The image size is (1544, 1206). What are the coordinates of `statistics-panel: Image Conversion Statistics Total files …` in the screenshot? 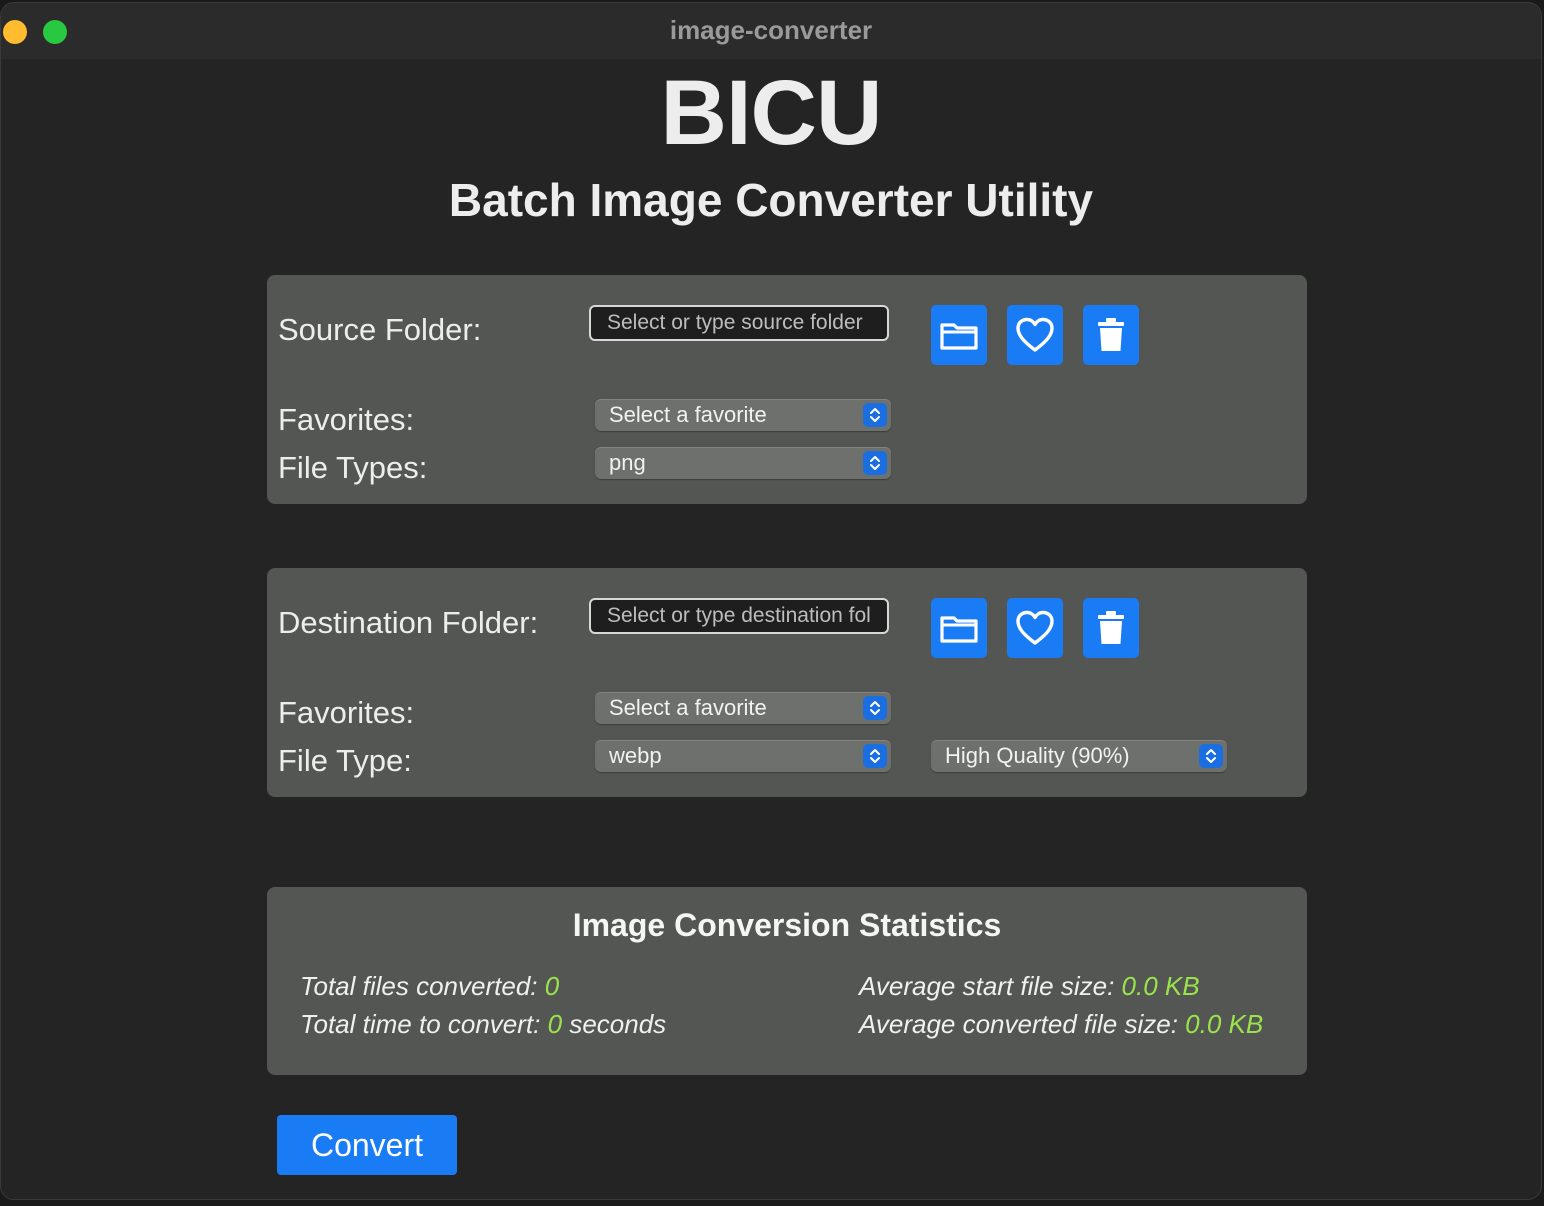 It's located at (787, 981).